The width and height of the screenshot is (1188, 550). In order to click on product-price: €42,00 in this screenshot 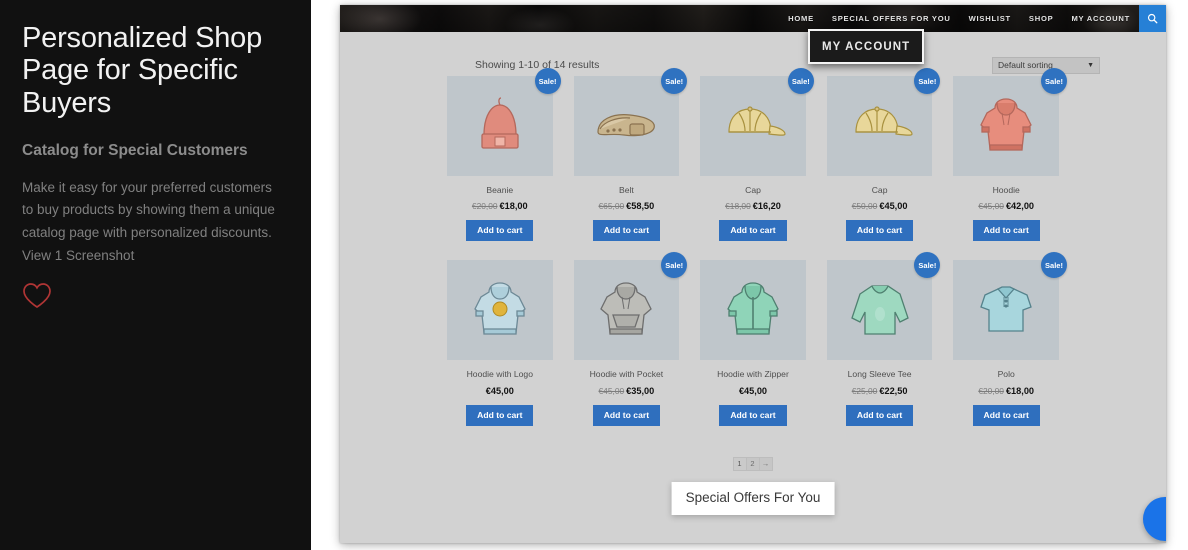, I will do `click(1020, 206)`.